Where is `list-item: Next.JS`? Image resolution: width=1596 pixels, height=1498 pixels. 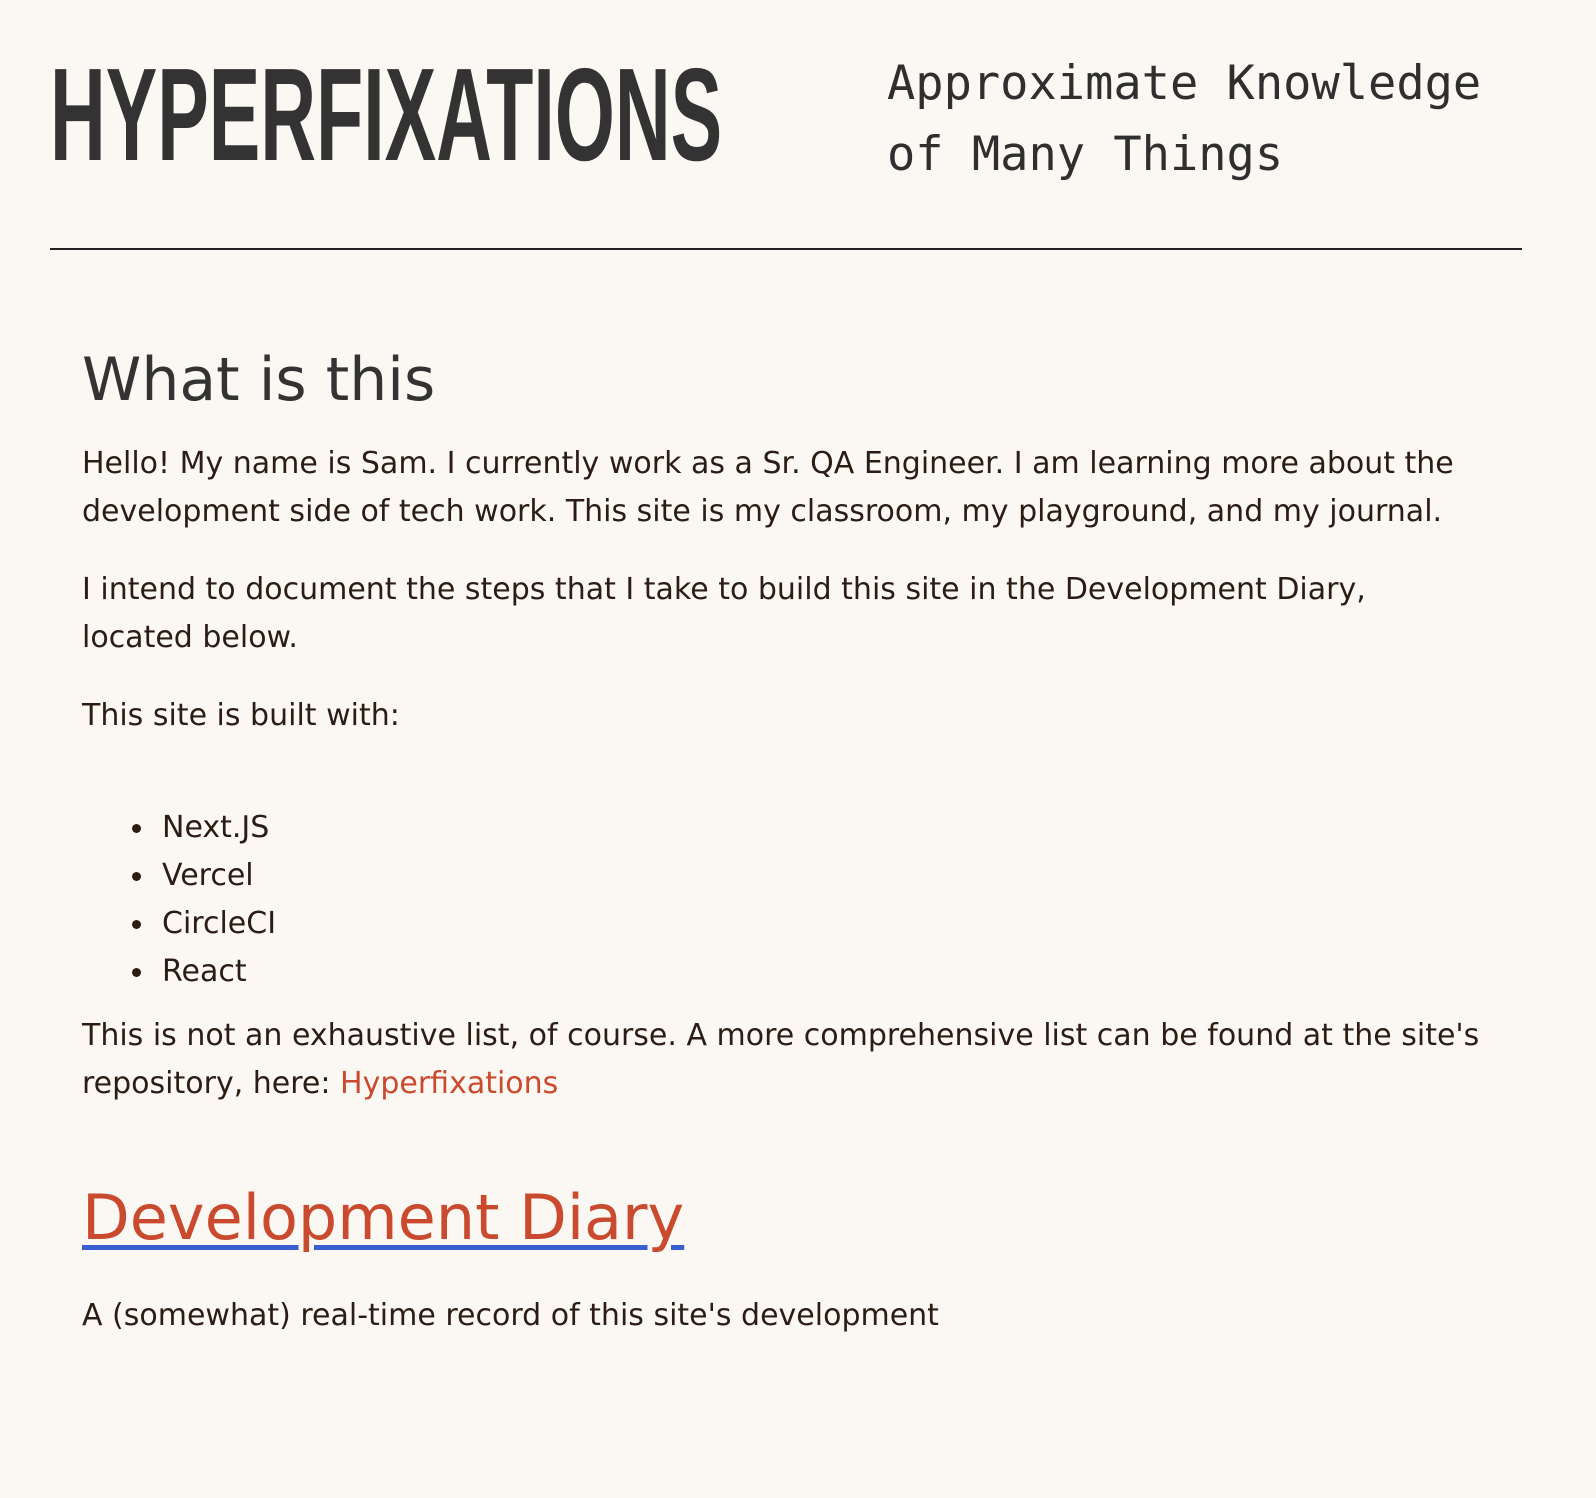 list-item: Next.JS is located at coordinates (807, 828).